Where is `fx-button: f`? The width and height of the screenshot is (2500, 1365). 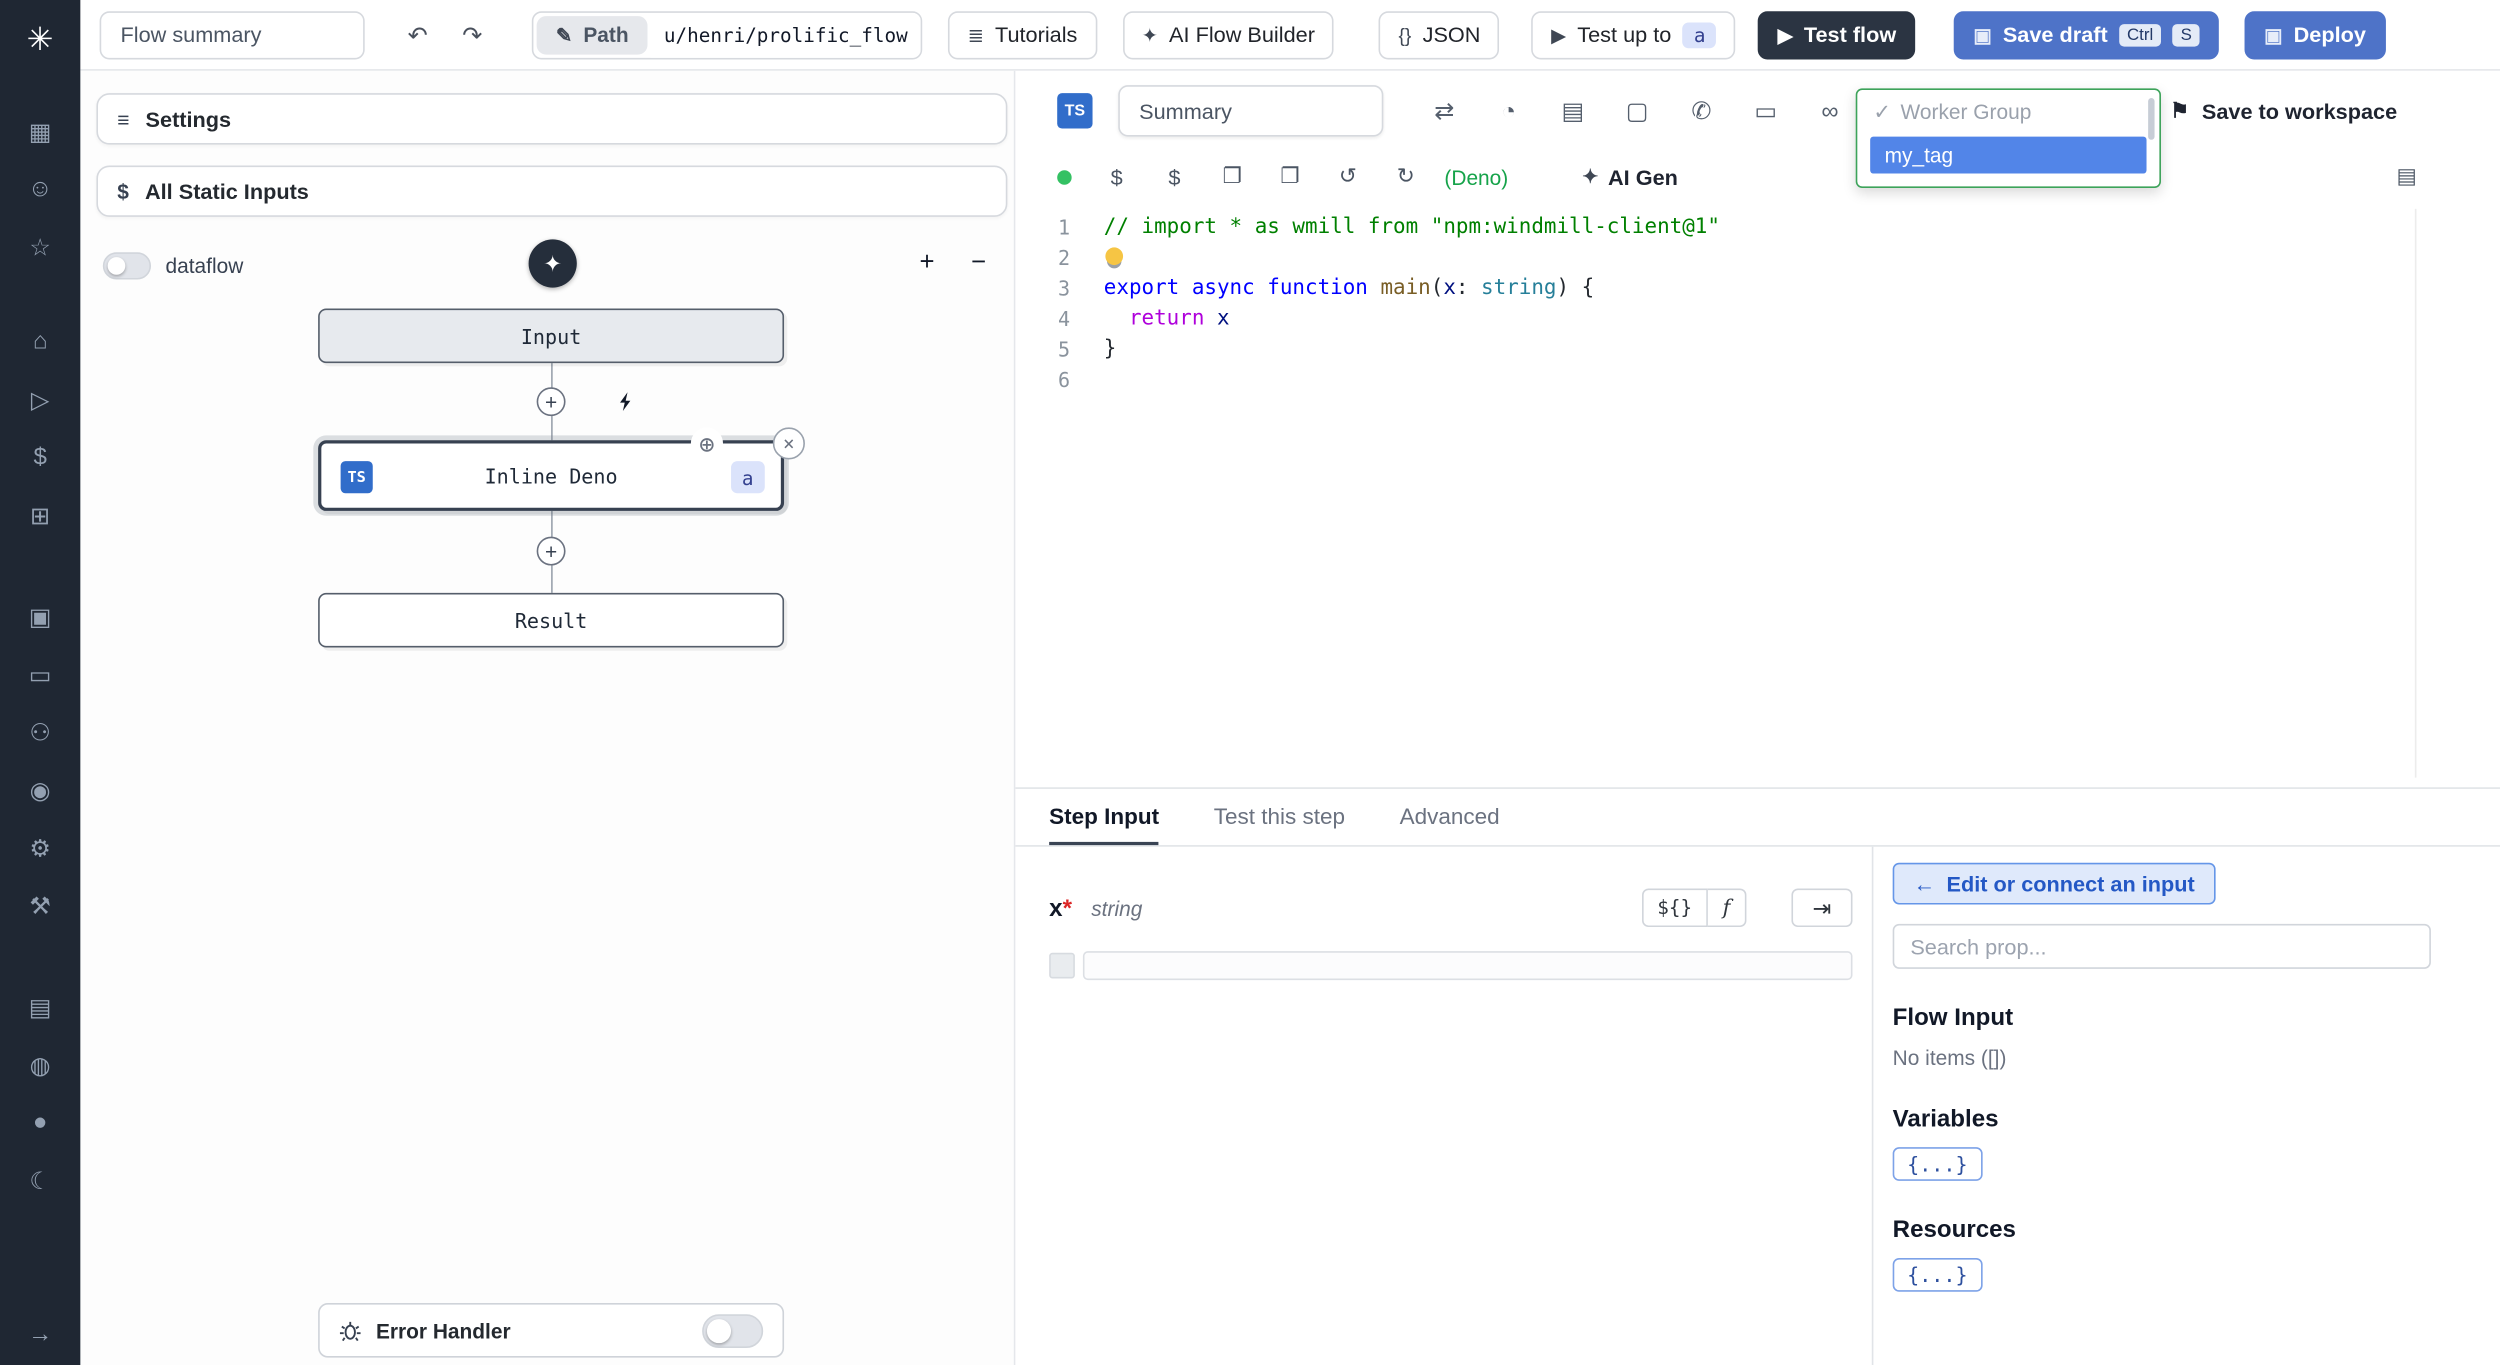 fx-button: f is located at coordinates (1727, 908).